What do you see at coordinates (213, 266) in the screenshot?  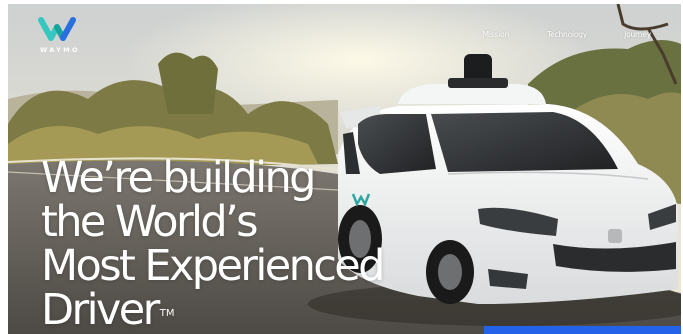 I see `headline-line-3: Most Experienced` at bounding box center [213, 266].